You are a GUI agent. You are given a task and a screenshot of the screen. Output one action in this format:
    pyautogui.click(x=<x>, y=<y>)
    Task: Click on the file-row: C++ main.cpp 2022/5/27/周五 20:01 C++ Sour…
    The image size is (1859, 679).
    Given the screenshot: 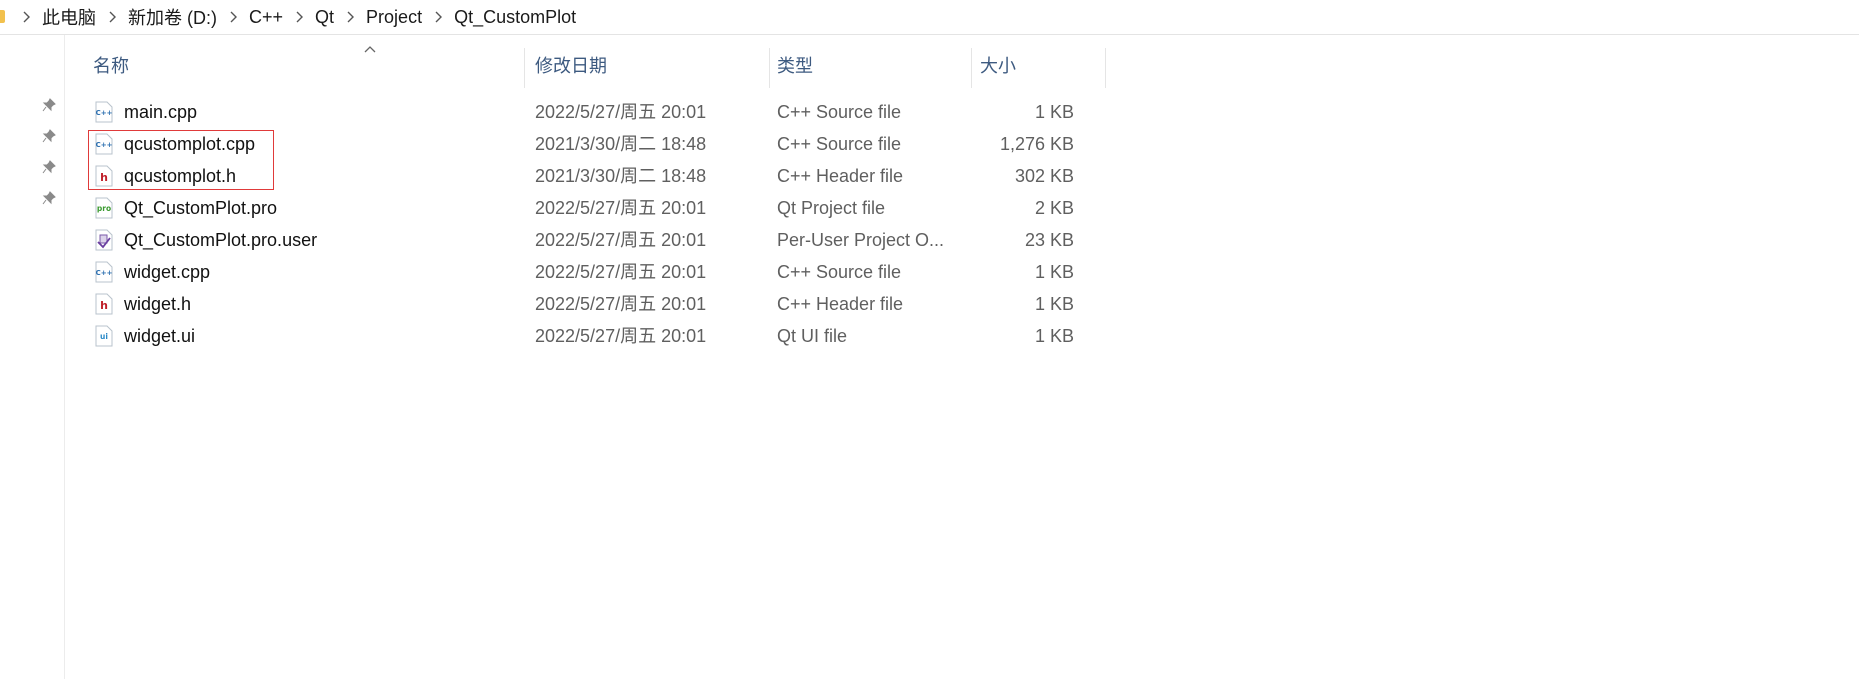 What is the action you would take?
    pyautogui.click(x=584, y=112)
    